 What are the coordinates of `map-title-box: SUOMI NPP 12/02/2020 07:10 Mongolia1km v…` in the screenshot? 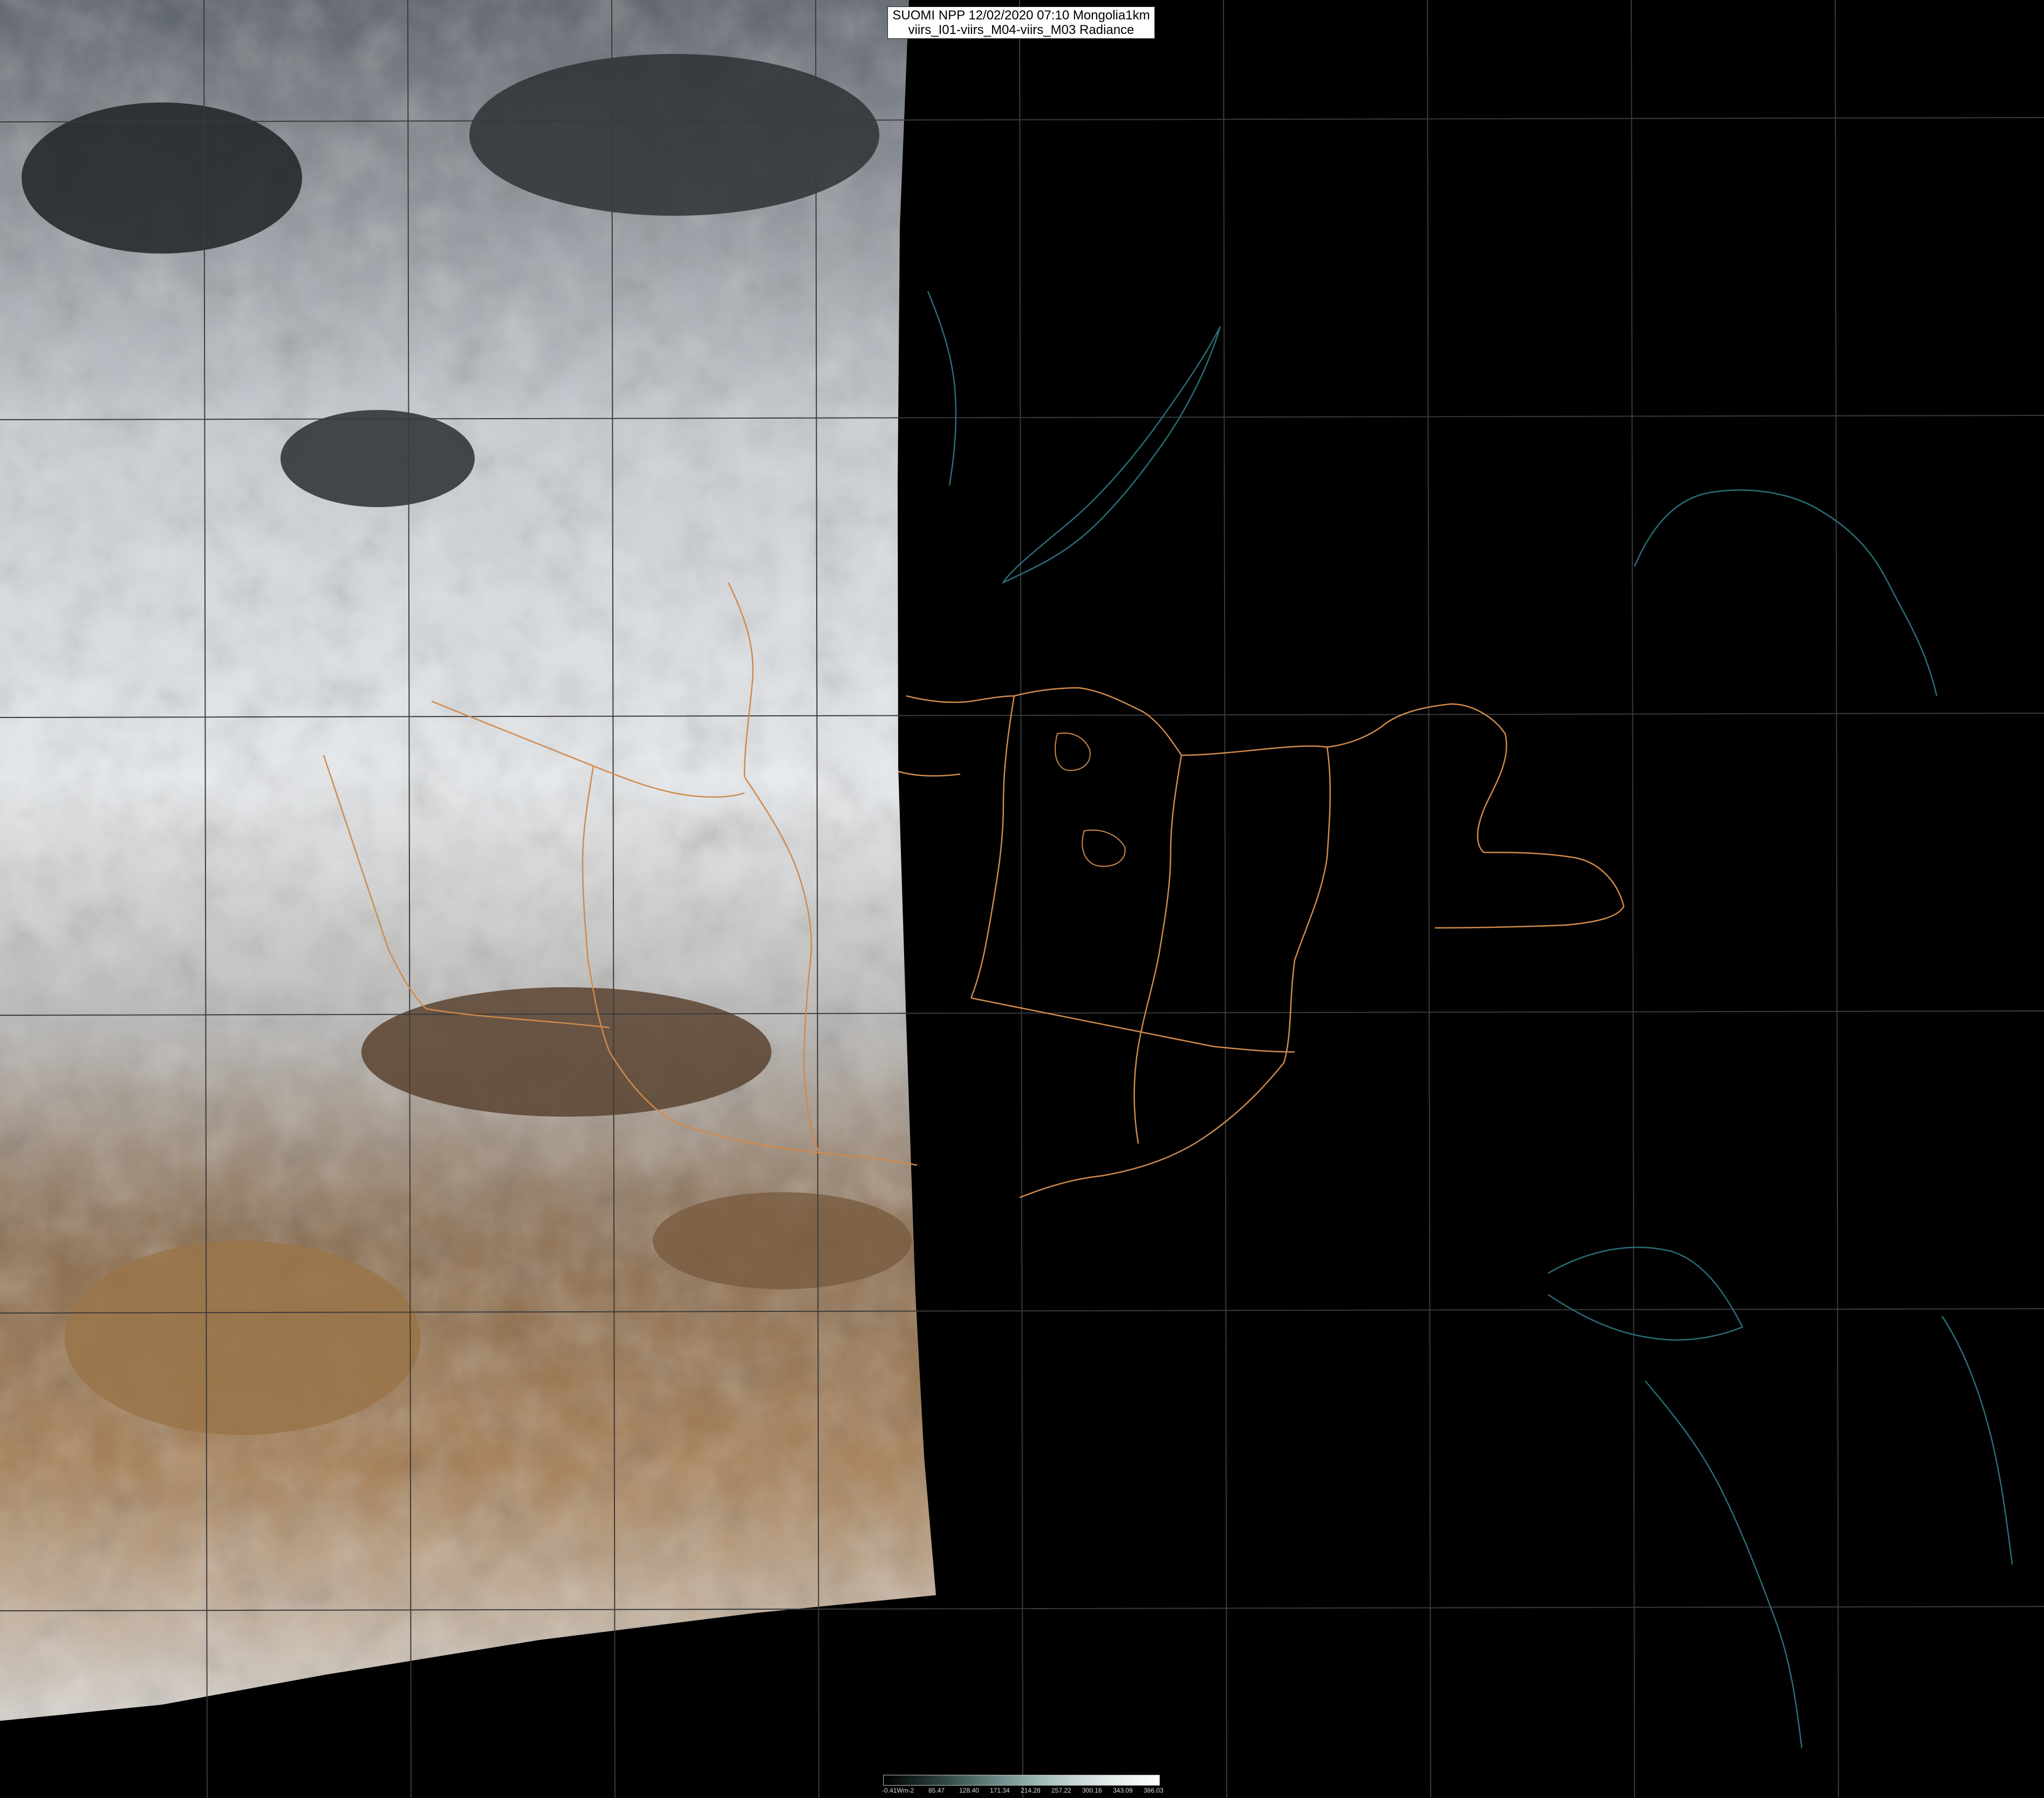 It's located at (1021, 23).